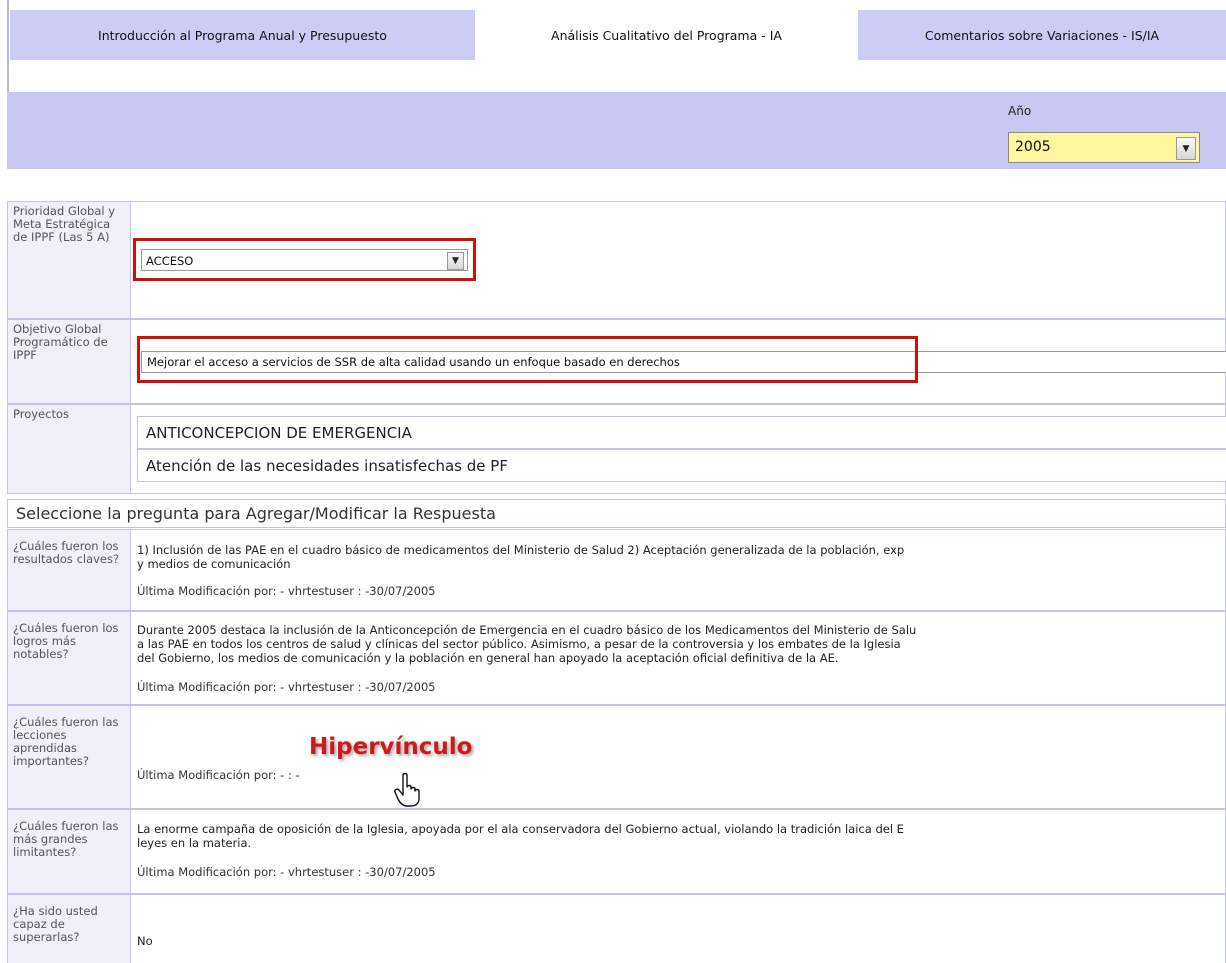 This screenshot has height=963, width=1226. I want to click on year-value: 2005, so click(1033, 147).